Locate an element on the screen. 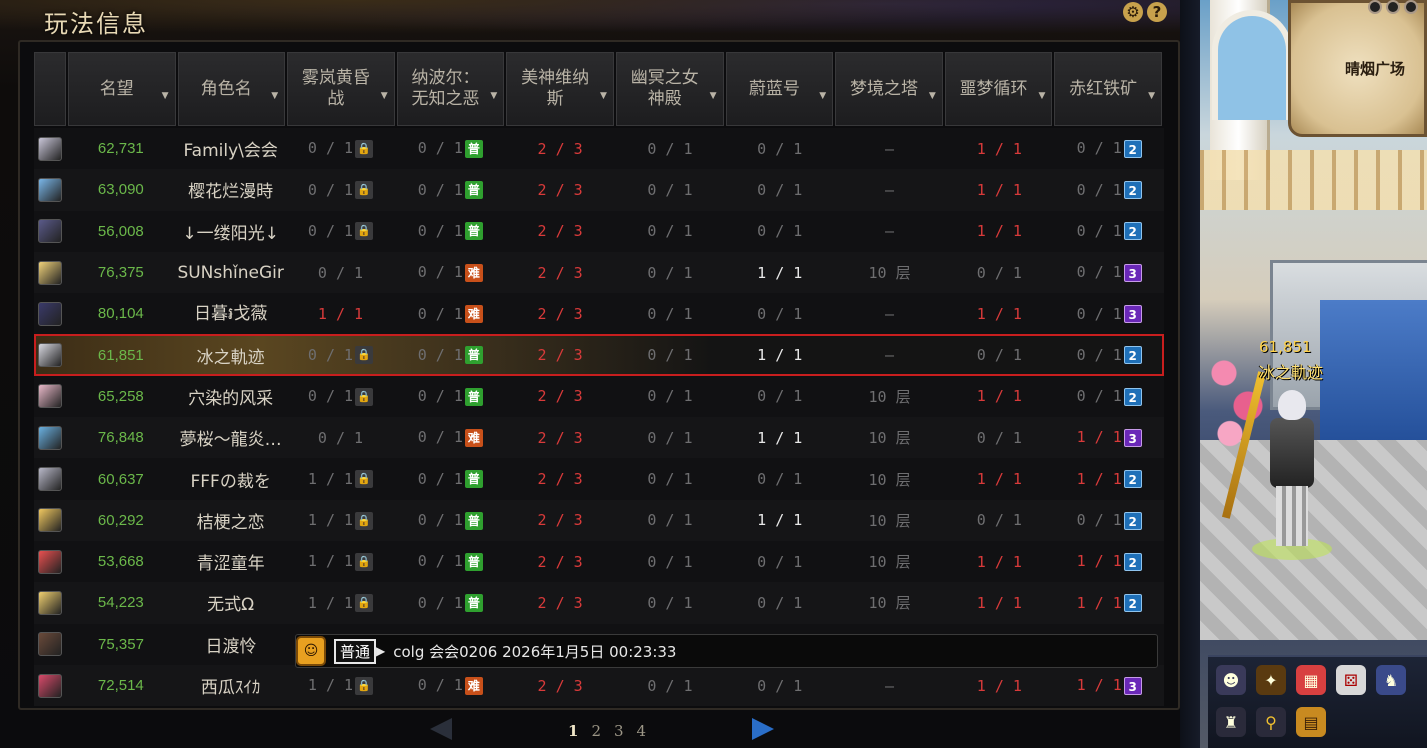 Image resolution: width=1427 pixels, height=748 pixels. new-icon: ✦ is located at coordinates (1271, 680).